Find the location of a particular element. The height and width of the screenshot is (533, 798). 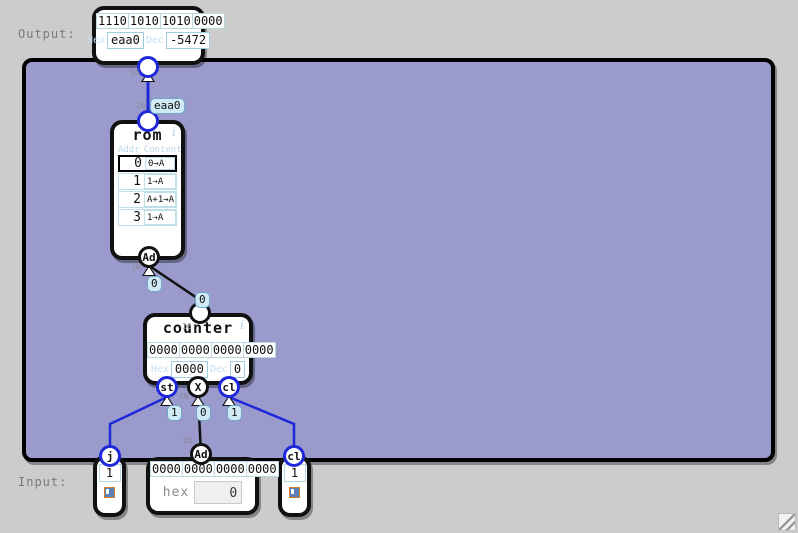

counter-dec-label: Dec is located at coordinates (218, 369).